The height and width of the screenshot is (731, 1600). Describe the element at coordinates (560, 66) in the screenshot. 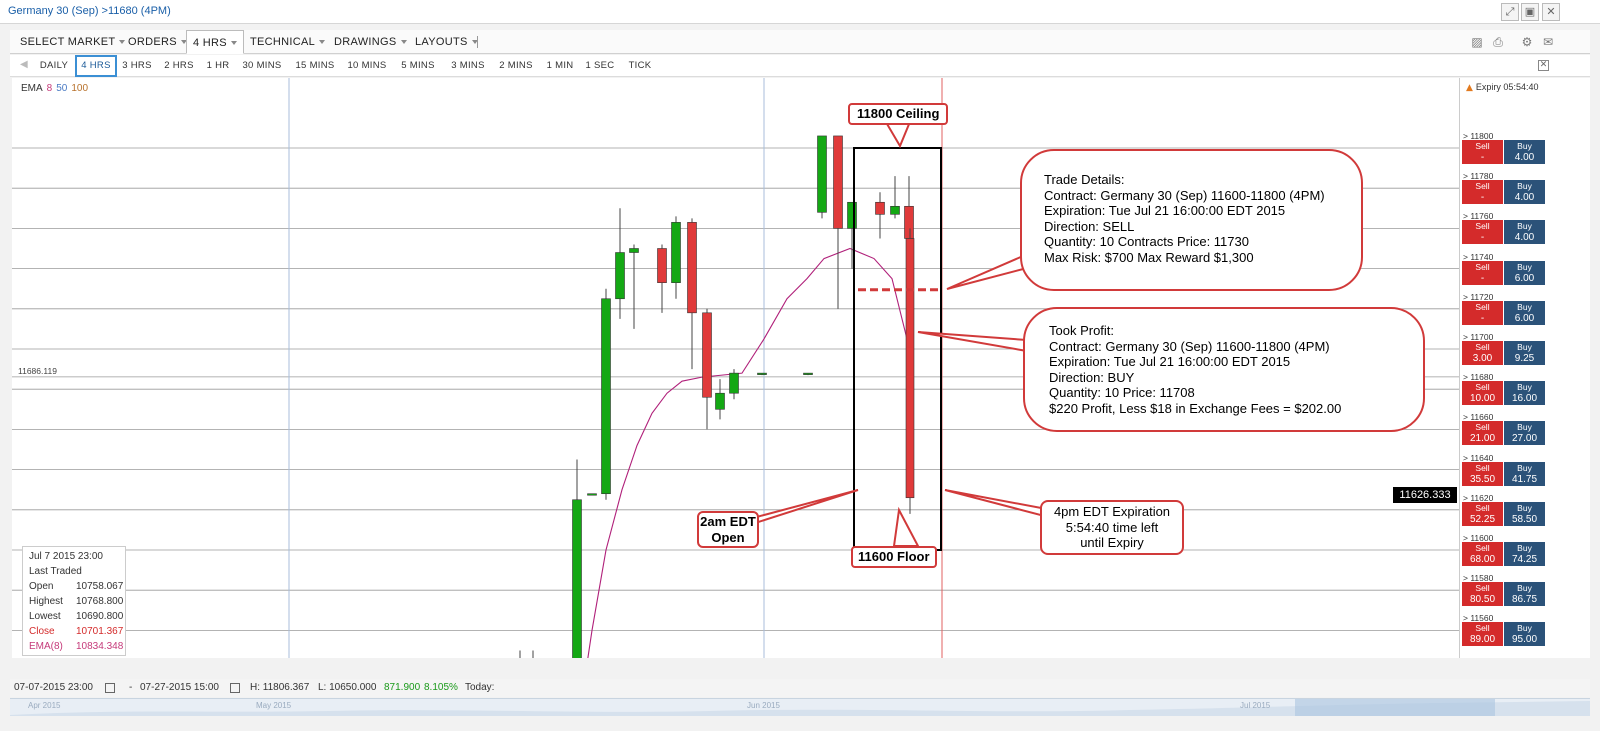

I see `timeframe-option: 1 MIN` at that location.